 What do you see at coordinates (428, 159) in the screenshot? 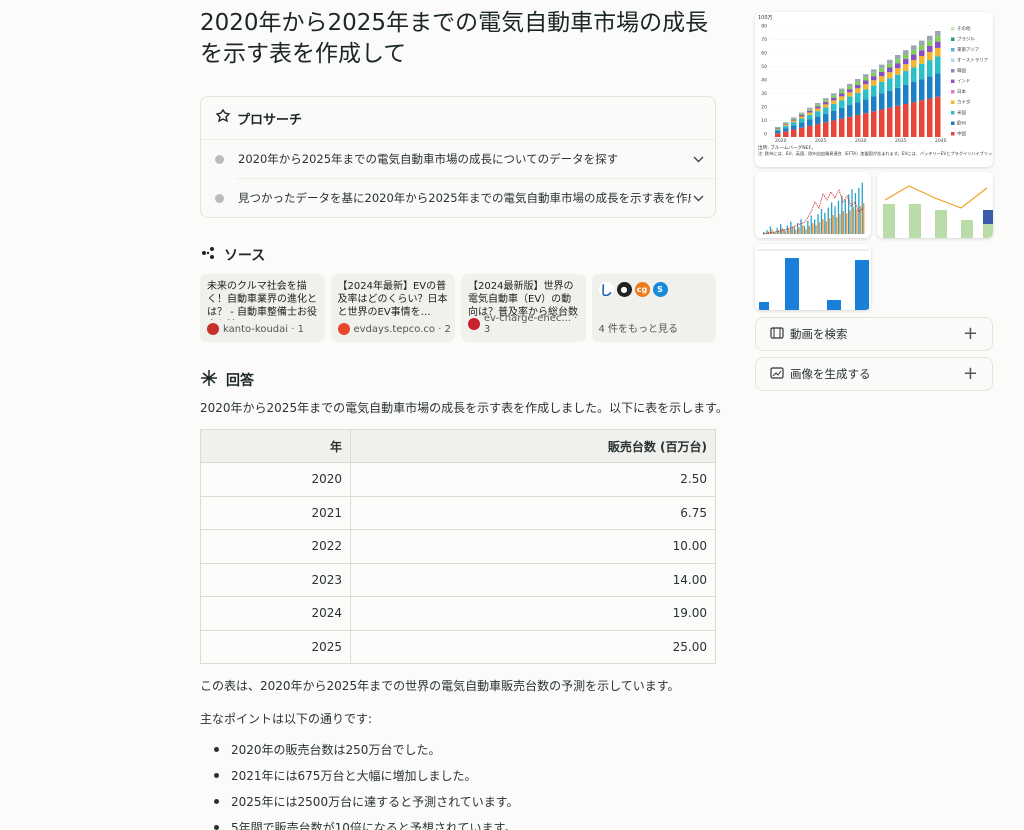
I see `step-text: 2020年から2025年までの電気自動車市場の成長についてのデータを探す` at bounding box center [428, 159].